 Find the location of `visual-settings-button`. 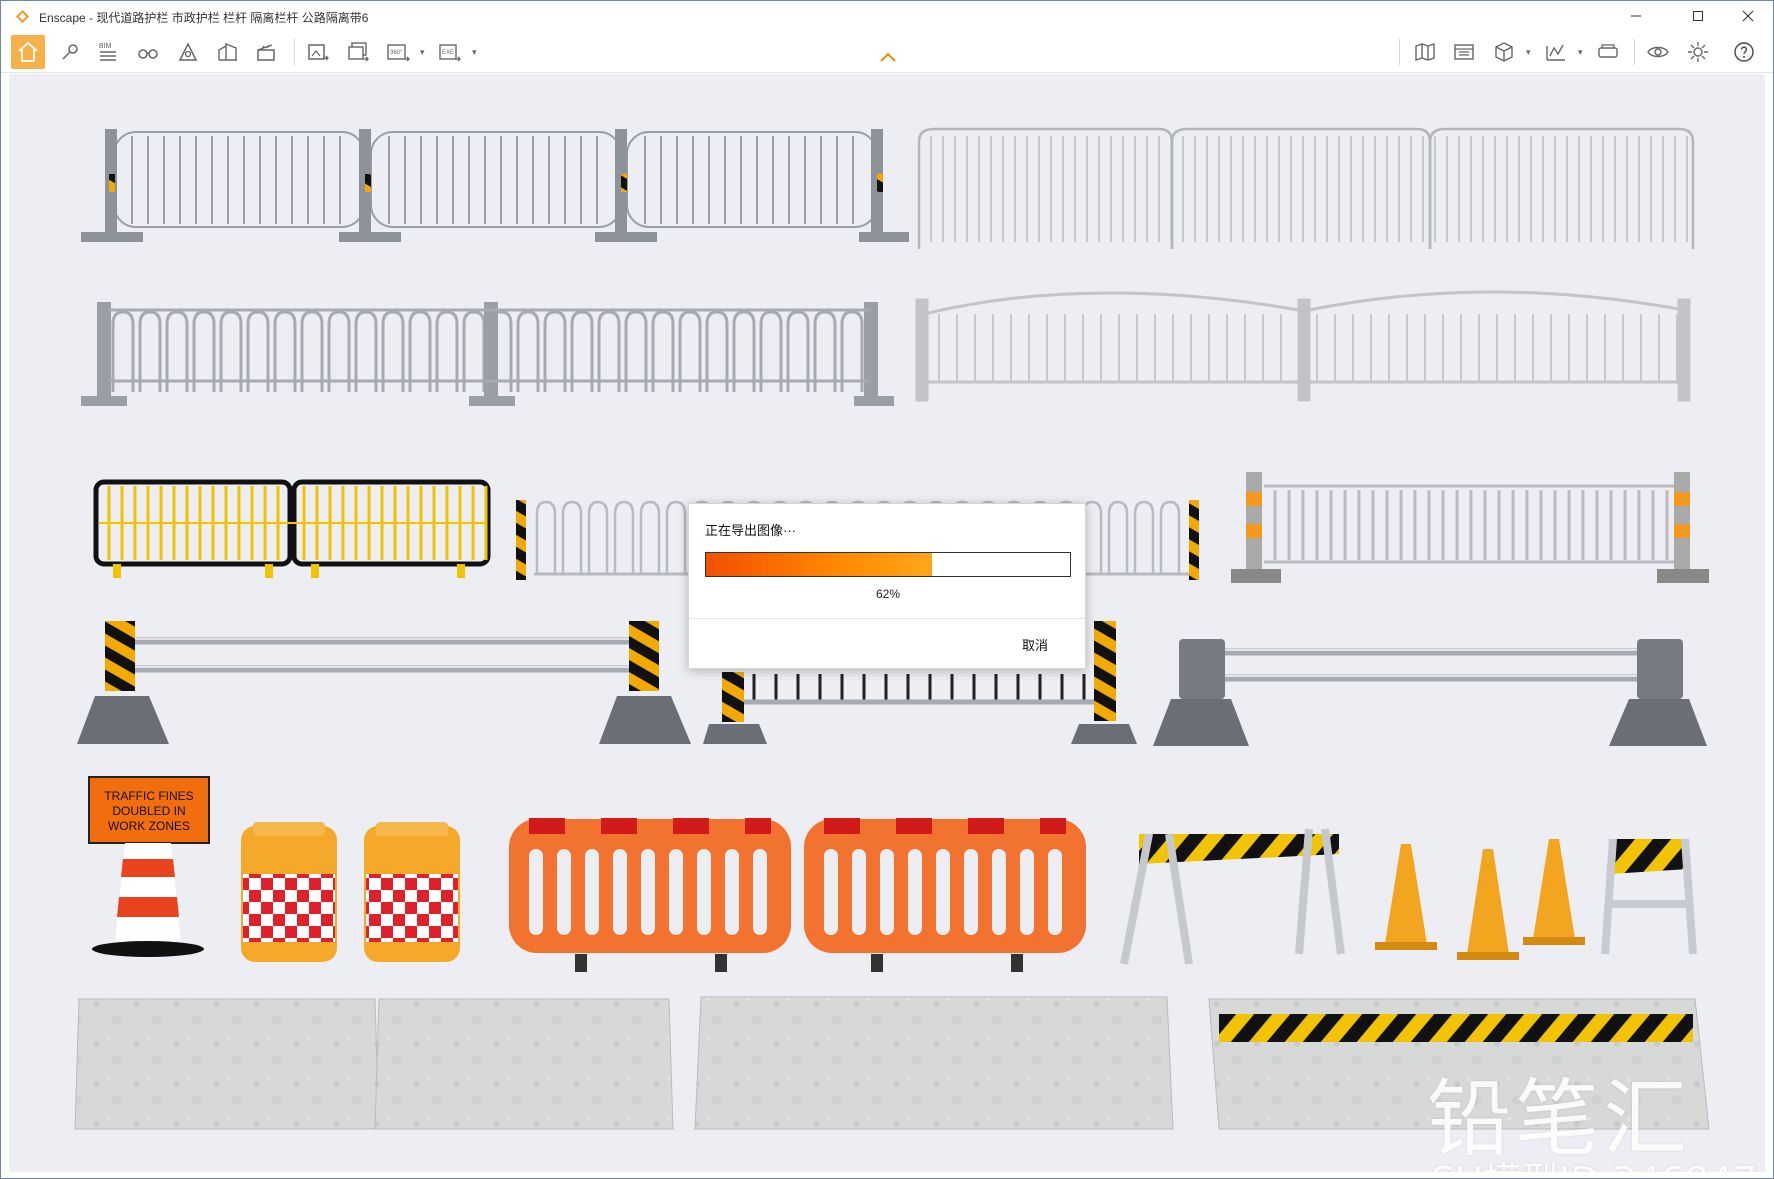

visual-settings-button is located at coordinates (1658, 52).